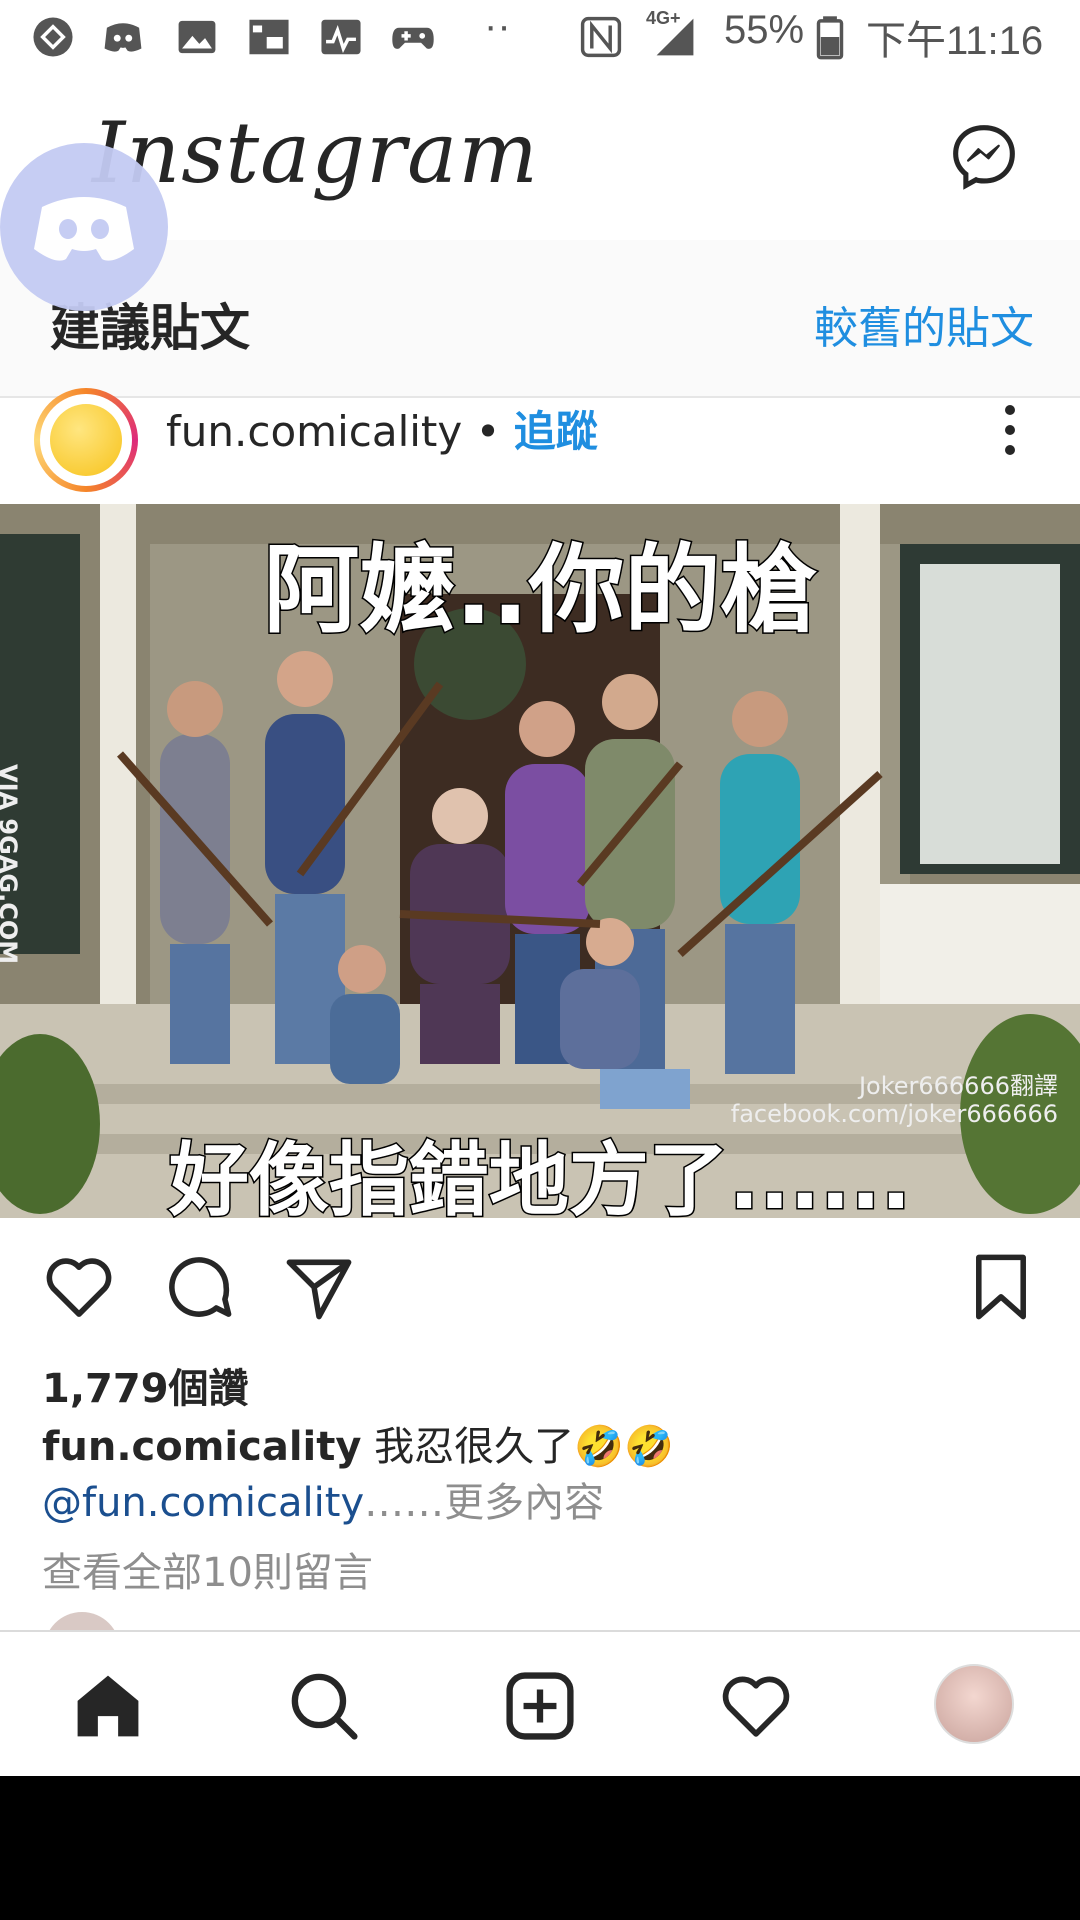 The height and width of the screenshot is (1920, 1080). I want to click on post-header: fun.comicality • 追蹤, so click(540, 445).